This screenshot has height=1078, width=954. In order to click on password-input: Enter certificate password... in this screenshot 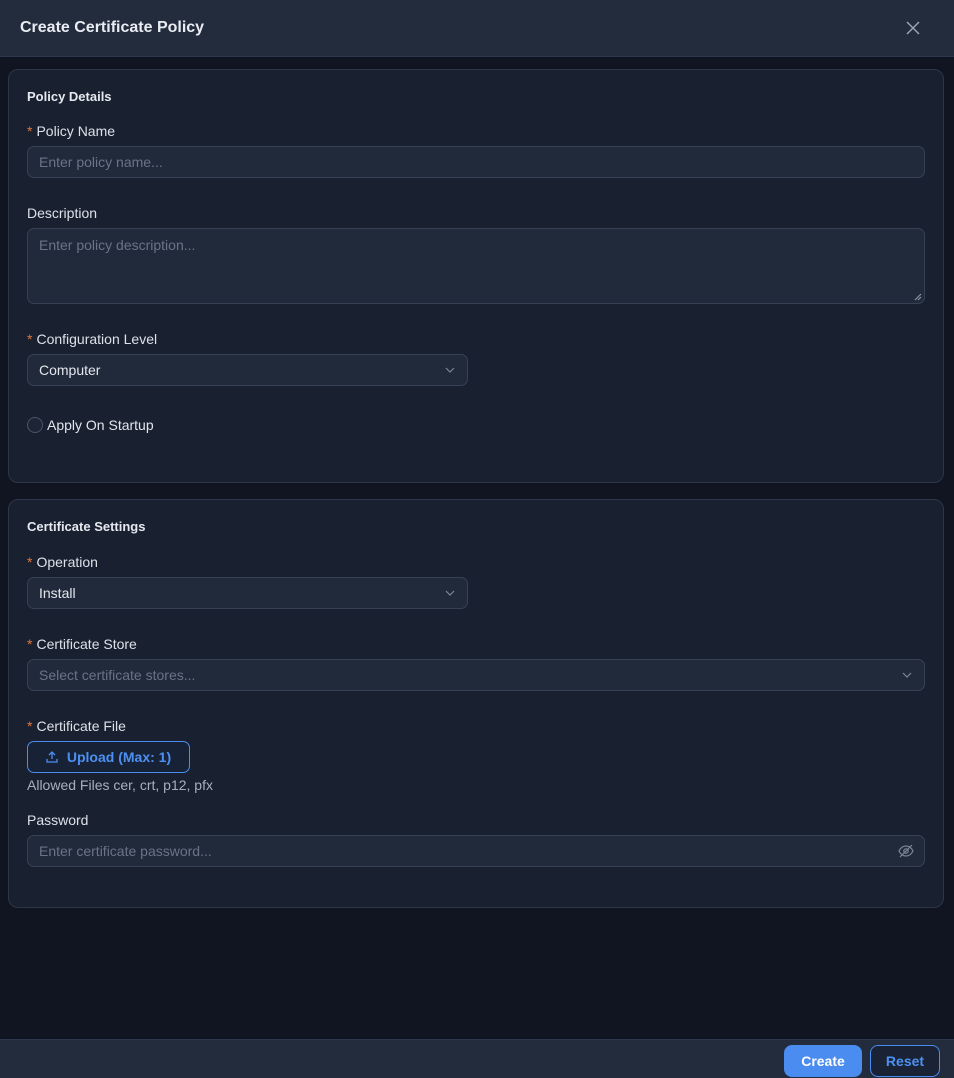, I will do `click(476, 851)`.